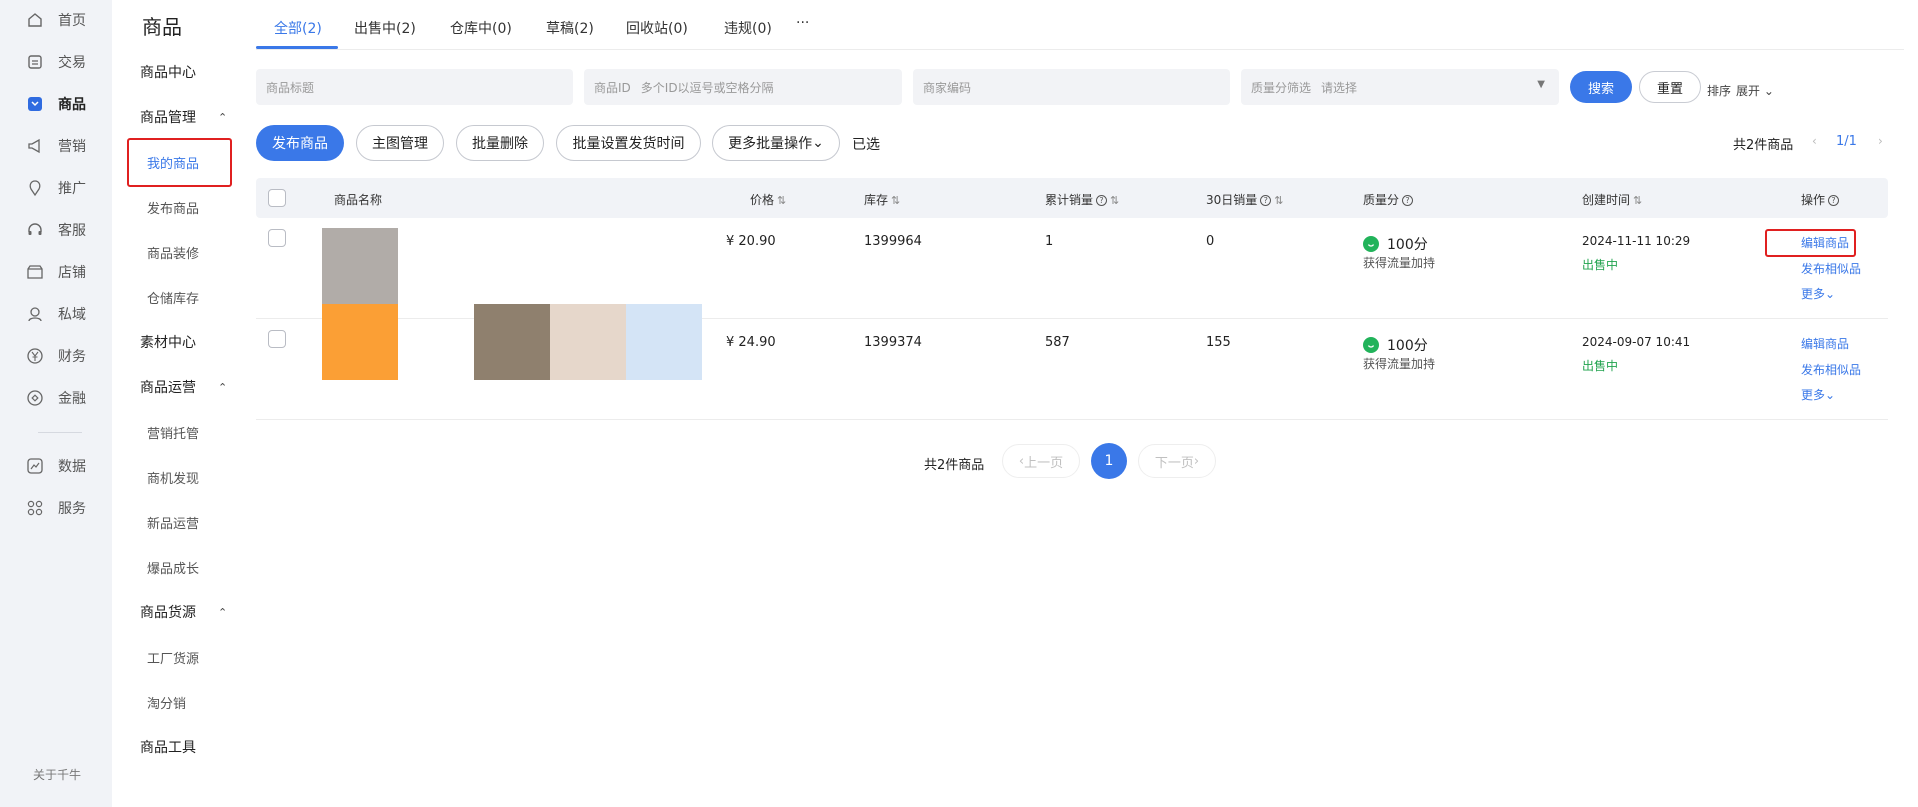 The width and height of the screenshot is (1918, 807). I want to click on col-created: 创建时间 ⇅, so click(1612, 199).